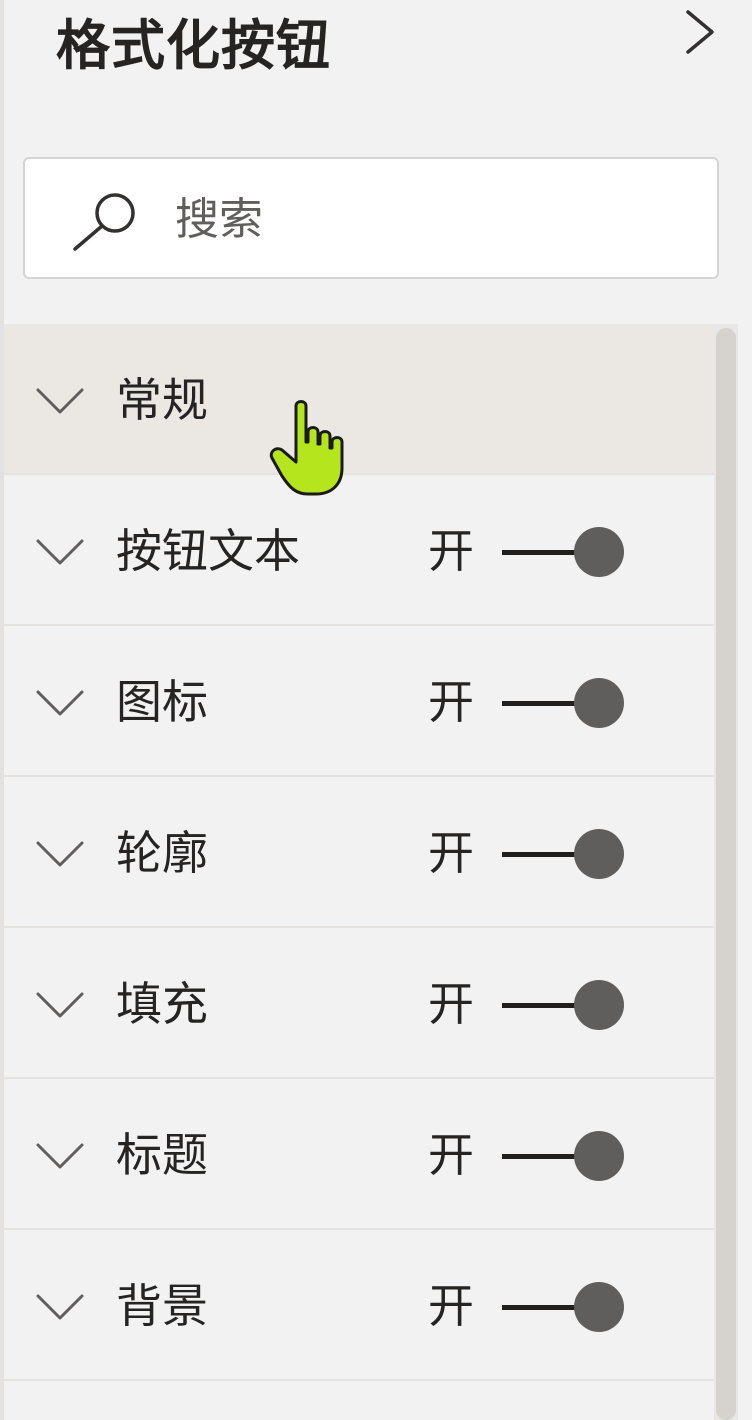  I want to click on hand-pointer-cursor-icon, so click(310, 448).